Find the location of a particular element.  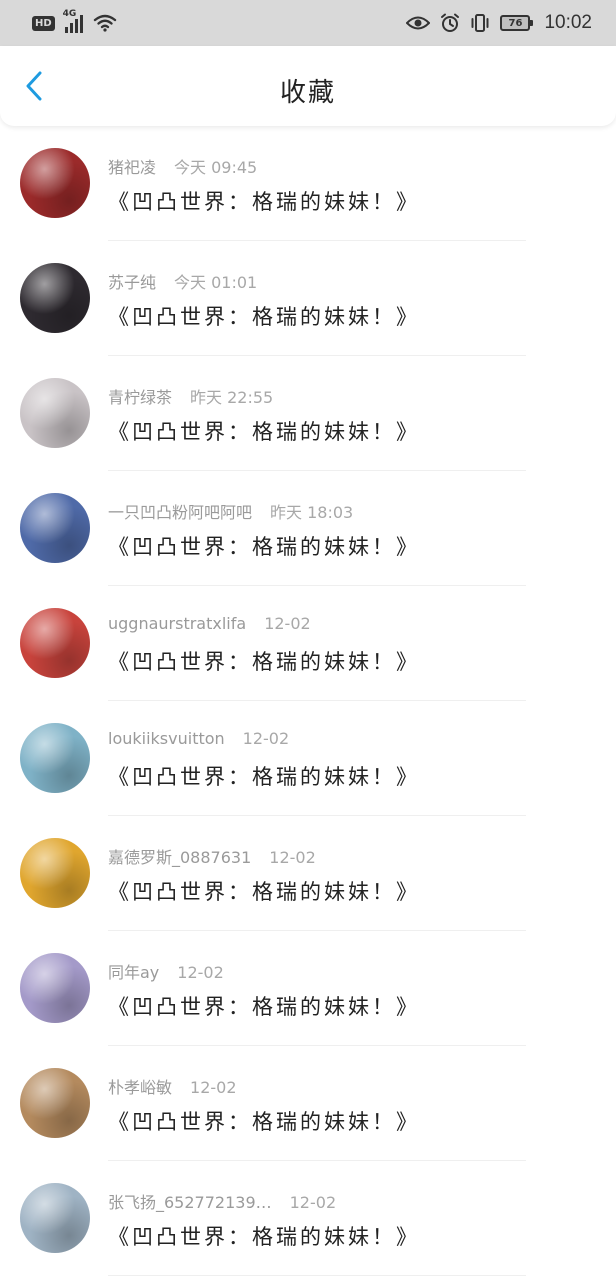

list-item: 苏子纯 今天 01:01 《凹凸世界：格瑞的妹妹！》 is located at coordinates (308, 298).